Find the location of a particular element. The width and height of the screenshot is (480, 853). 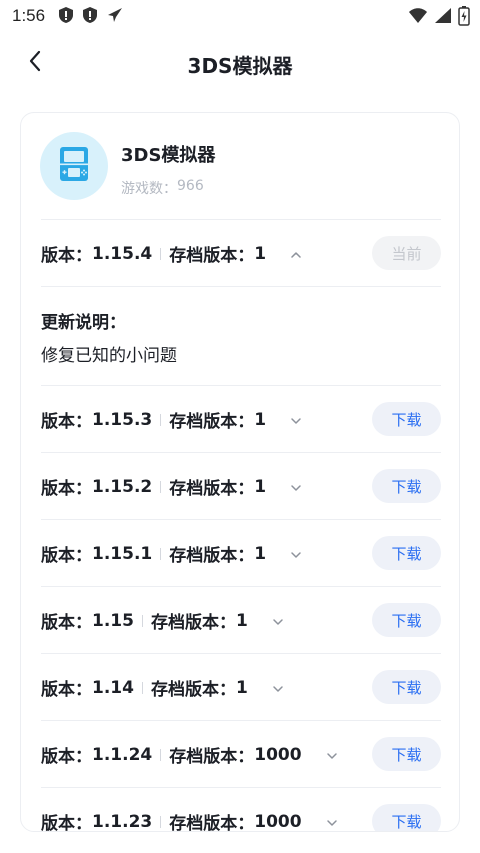

game-count: 游戏数： 966 is located at coordinates (162, 188).